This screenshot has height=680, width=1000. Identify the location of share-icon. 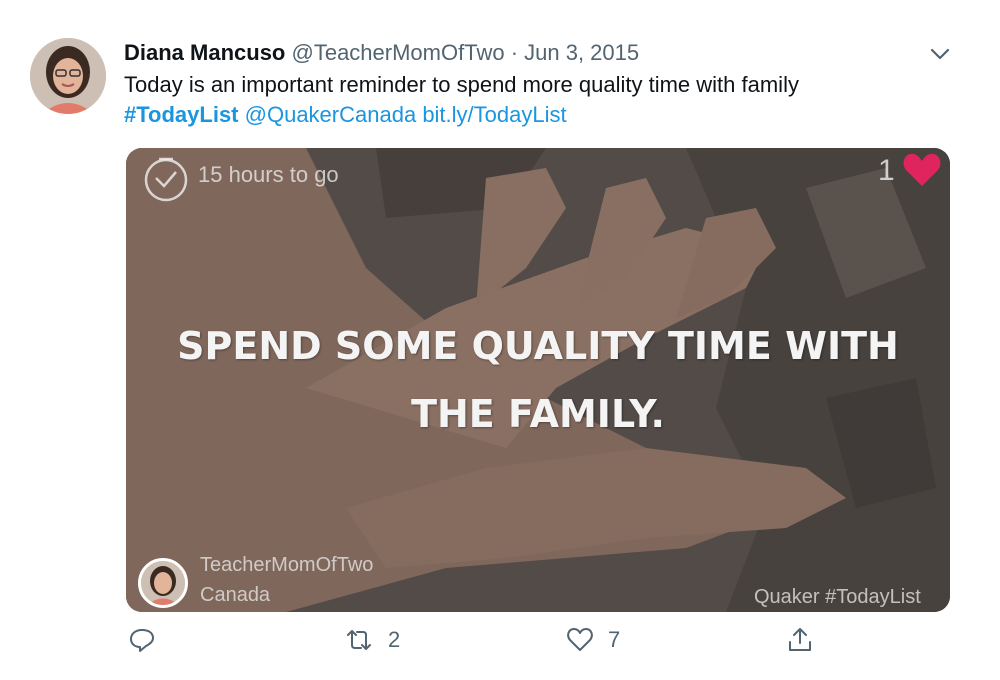
(800, 639).